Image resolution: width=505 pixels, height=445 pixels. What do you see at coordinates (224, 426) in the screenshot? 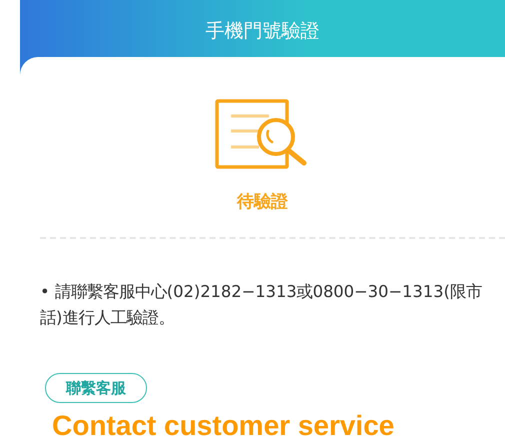
I see `caption-text: Contact customer service` at bounding box center [224, 426].